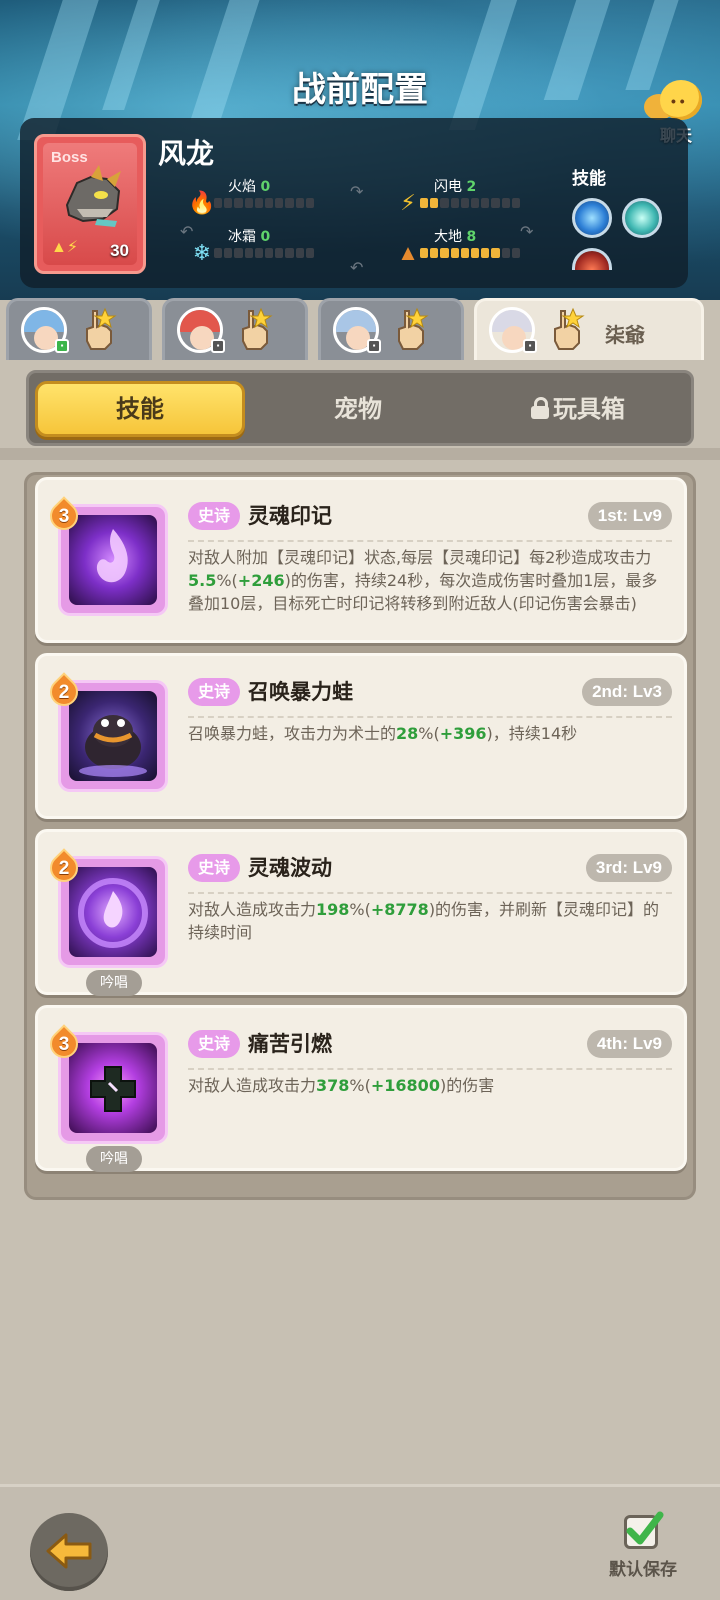 The height and width of the screenshot is (1600, 720). I want to click on stat-lightning: 闪电 2 ⚡, so click(469, 198).